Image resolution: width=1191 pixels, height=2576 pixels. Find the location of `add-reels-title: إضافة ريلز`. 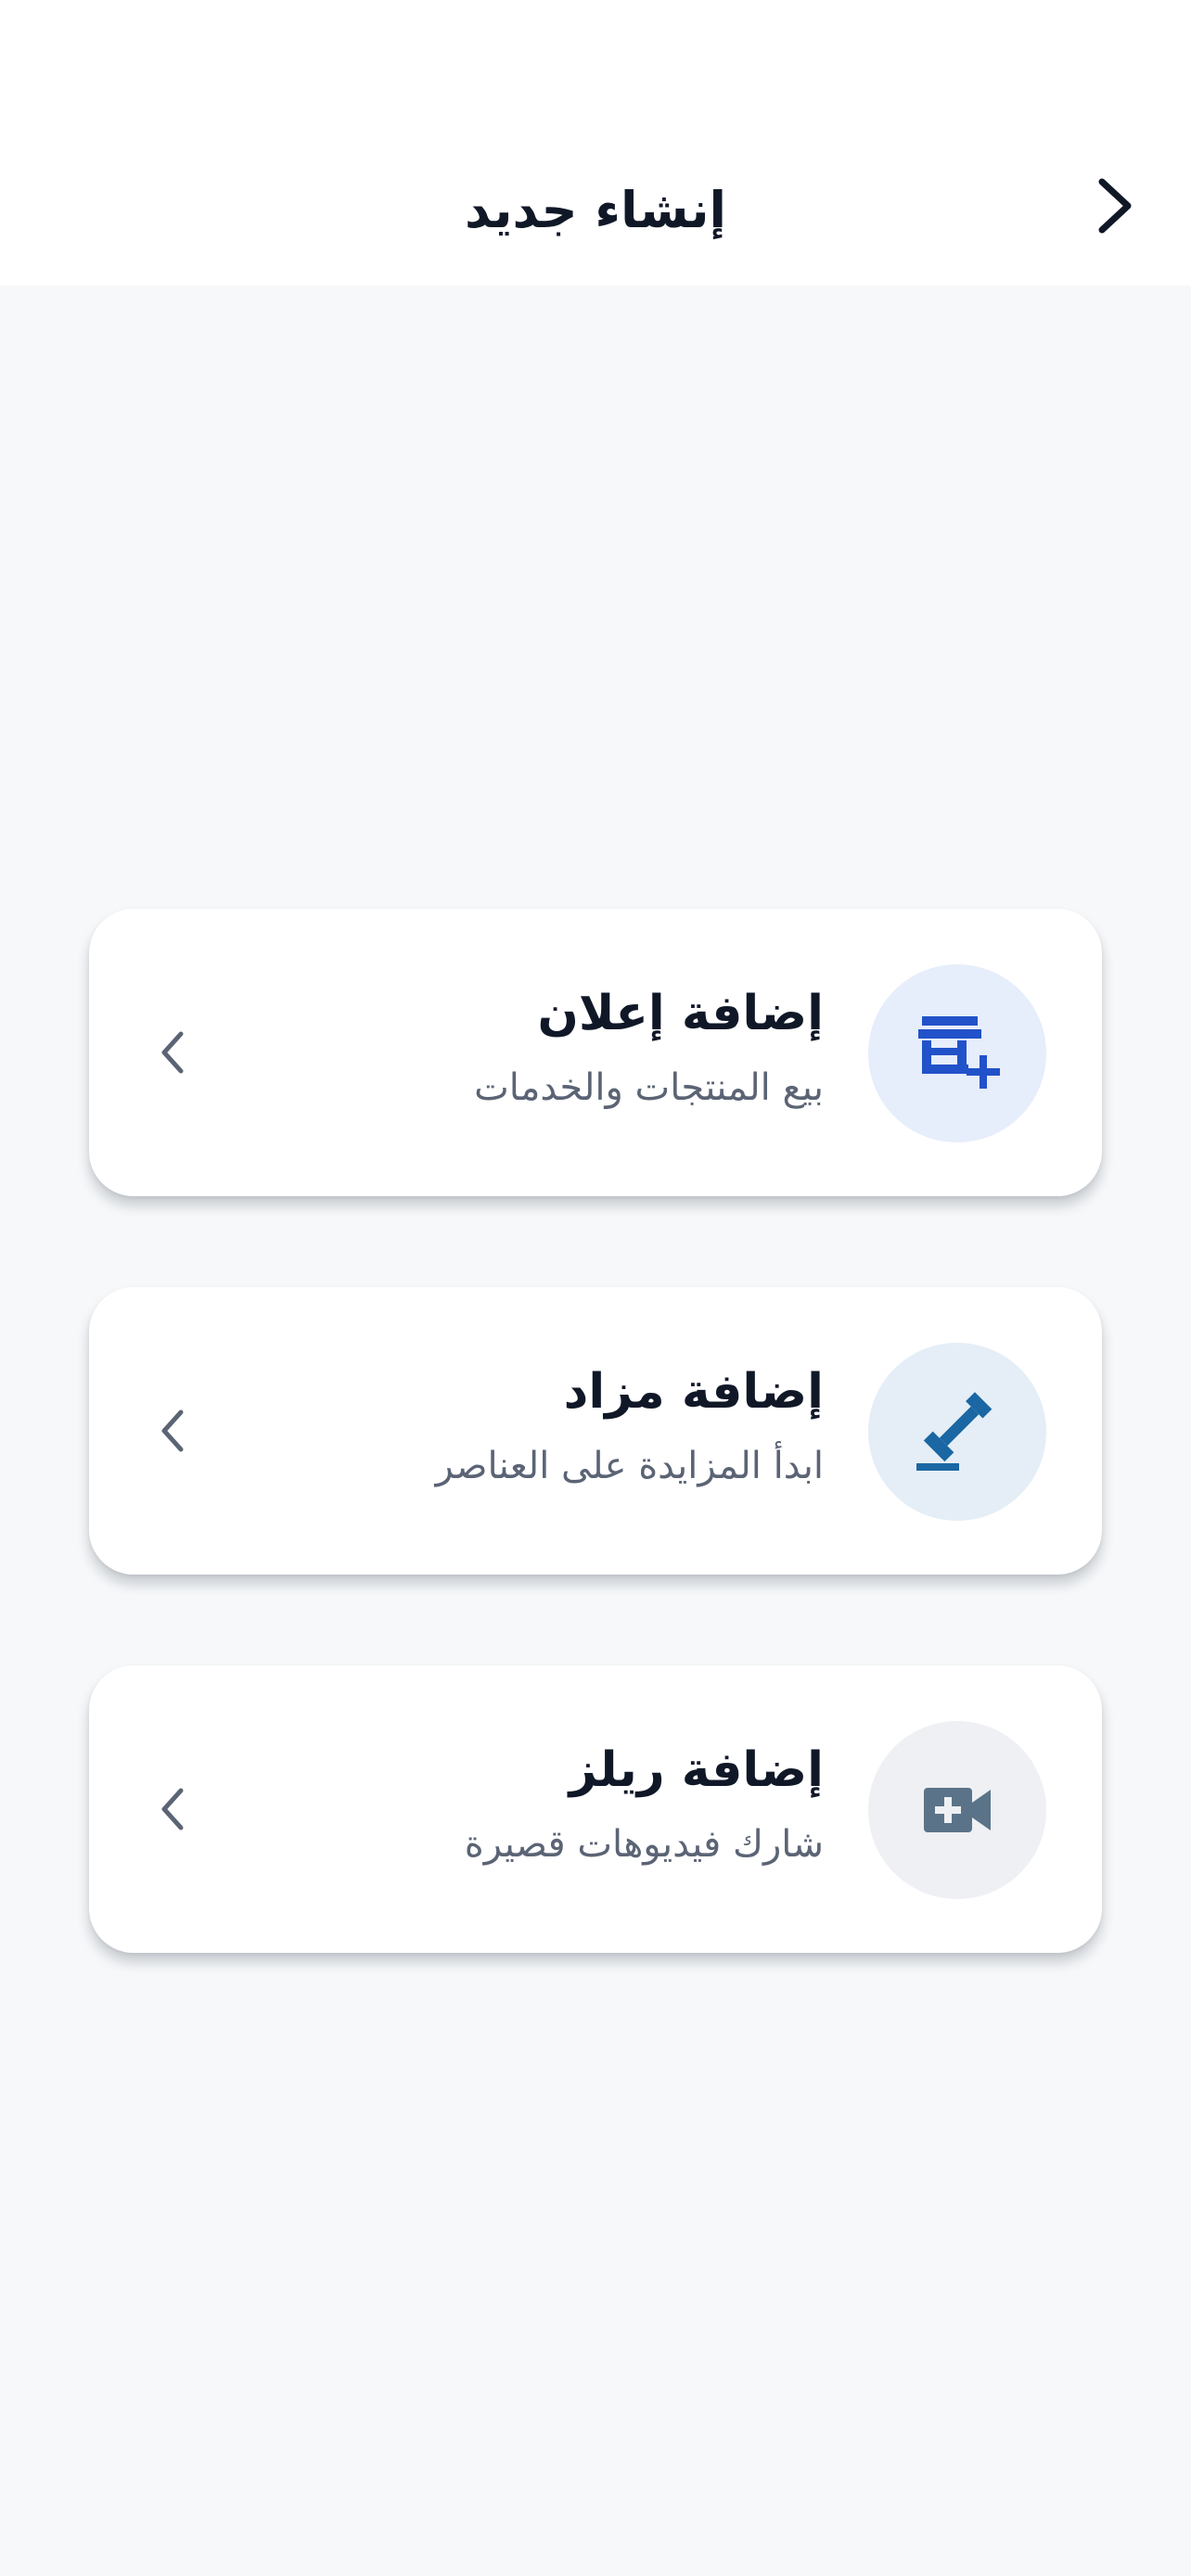

add-reels-title: إضافة ريلز is located at coordinates (696, 1770).